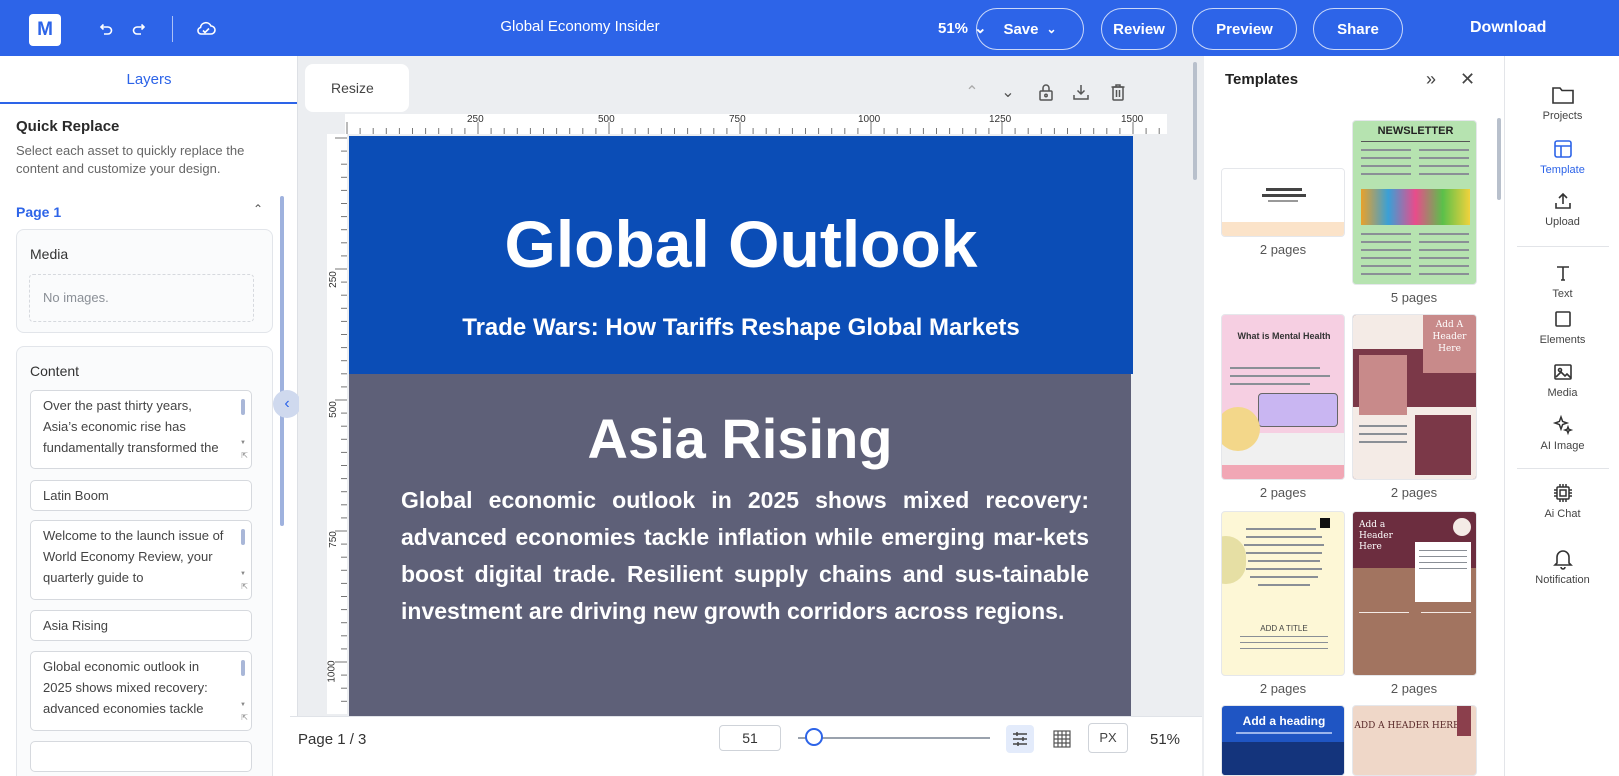  I want to click on unit-toggle: PX, so click(1108, 738).